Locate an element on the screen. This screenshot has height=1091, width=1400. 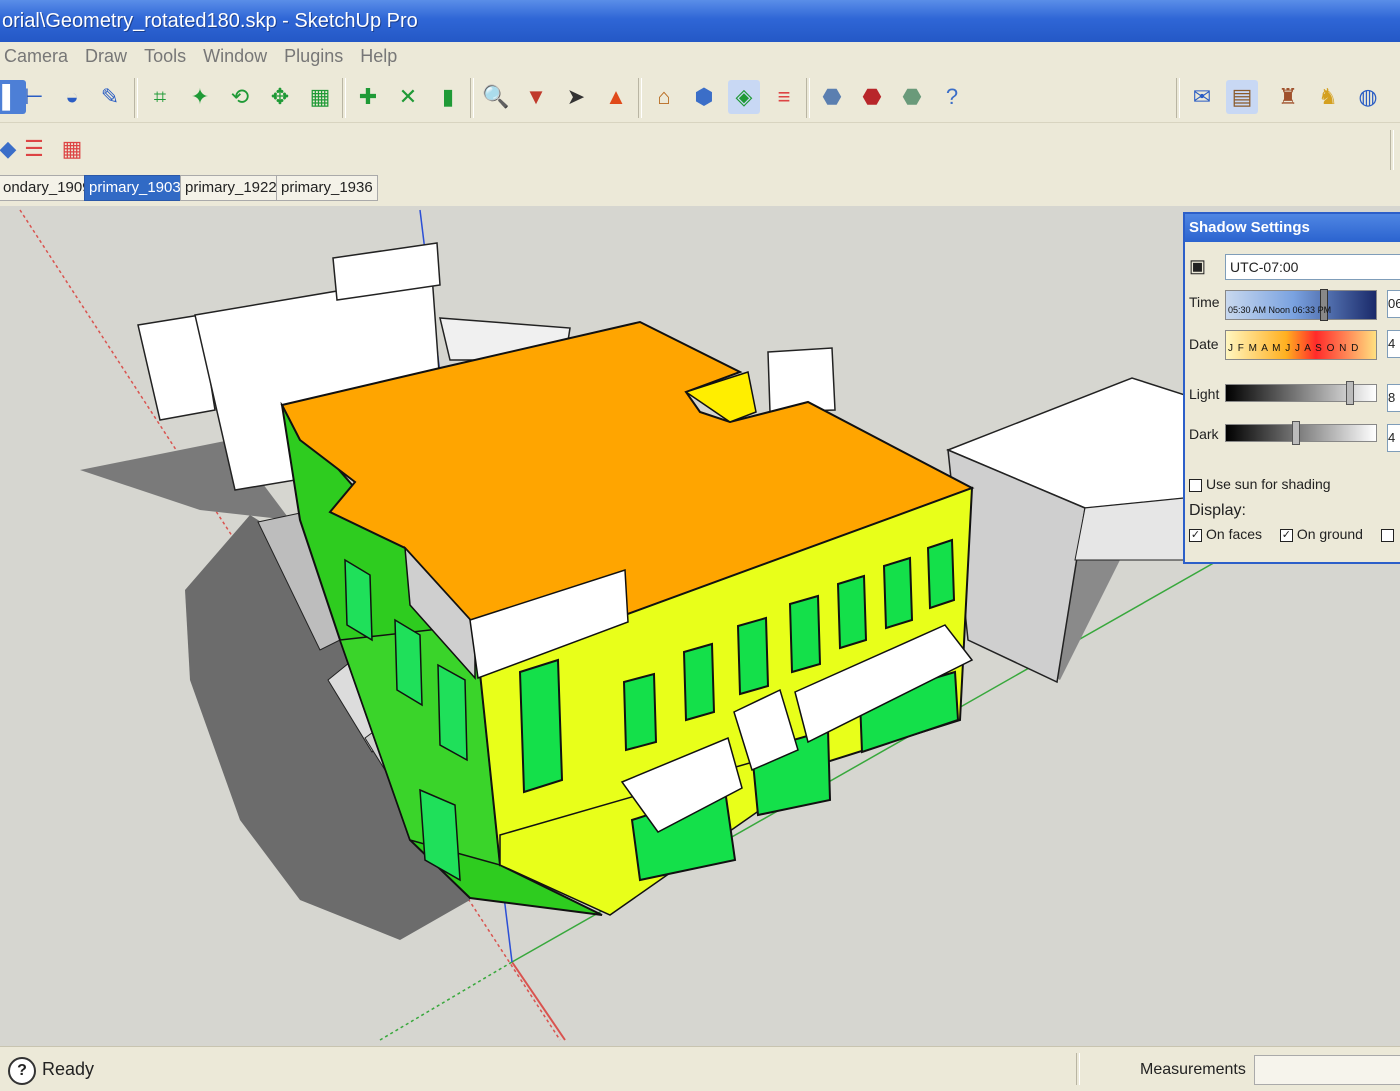
display-label: Display: is located at coordinates (1217, 510).